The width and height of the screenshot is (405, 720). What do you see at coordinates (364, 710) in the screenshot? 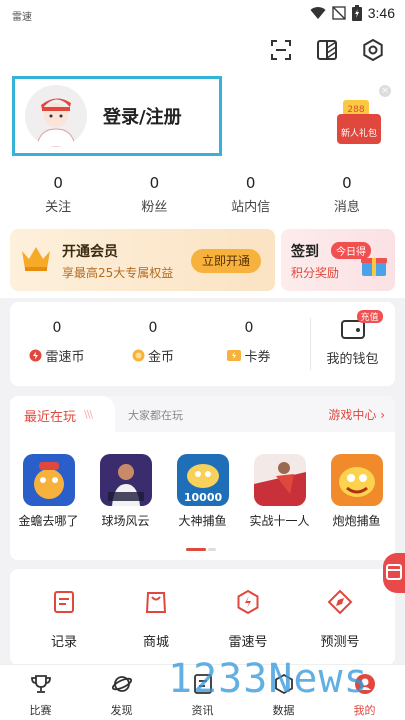
I see `tab-label: 我的` at bounding box center [364, 710].